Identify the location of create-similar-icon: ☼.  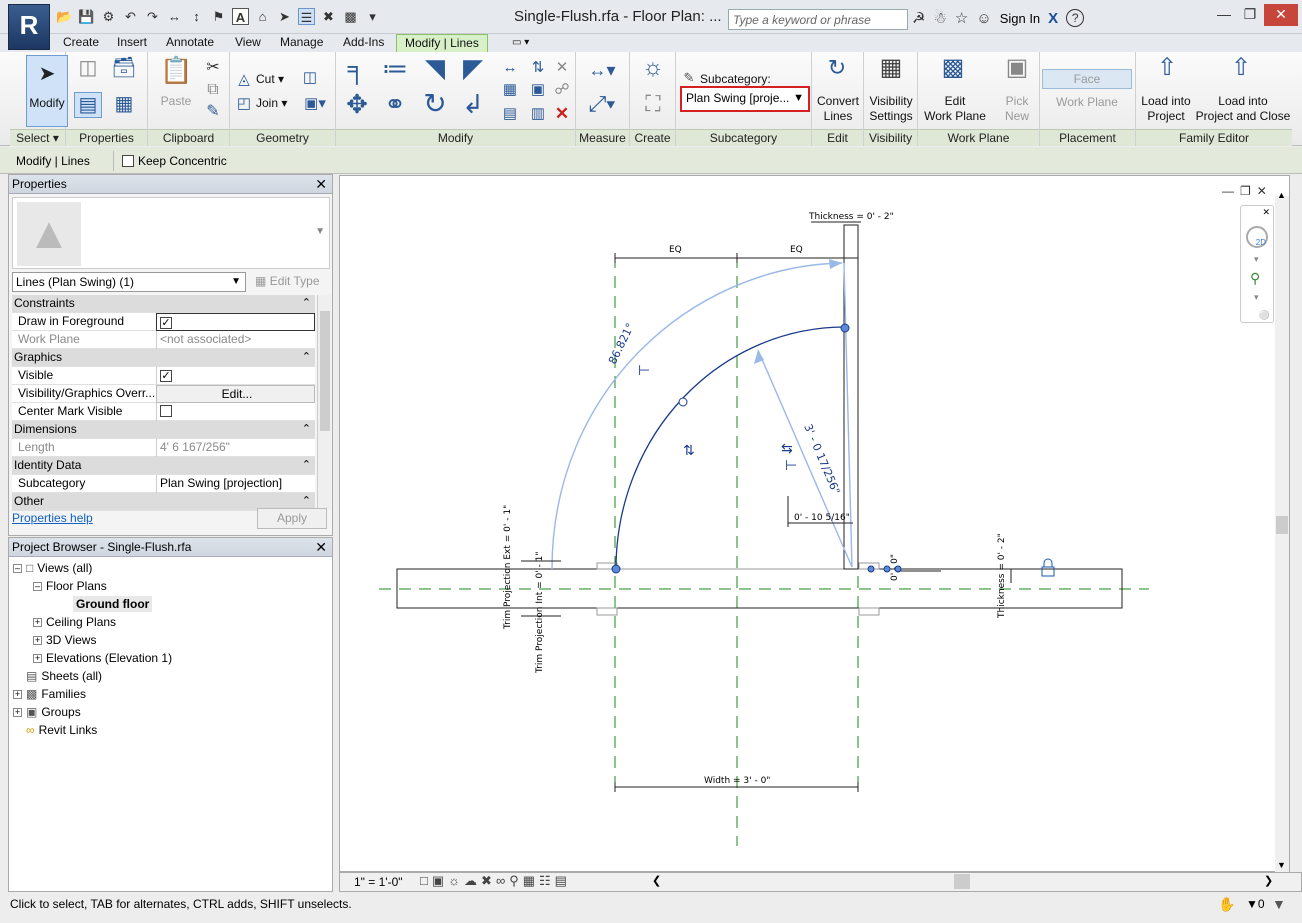
(653, 68).